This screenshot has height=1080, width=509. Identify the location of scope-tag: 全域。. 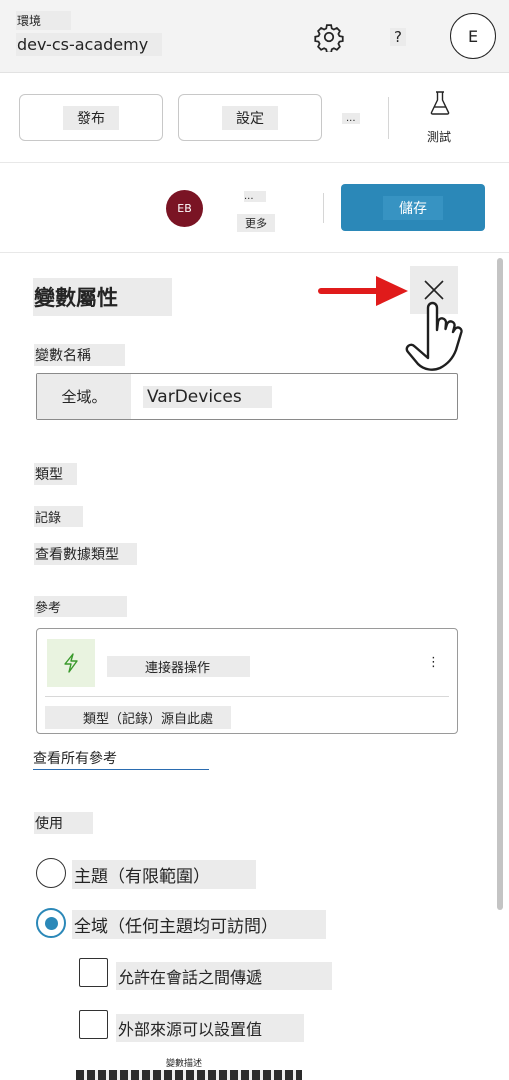
(84, 396).